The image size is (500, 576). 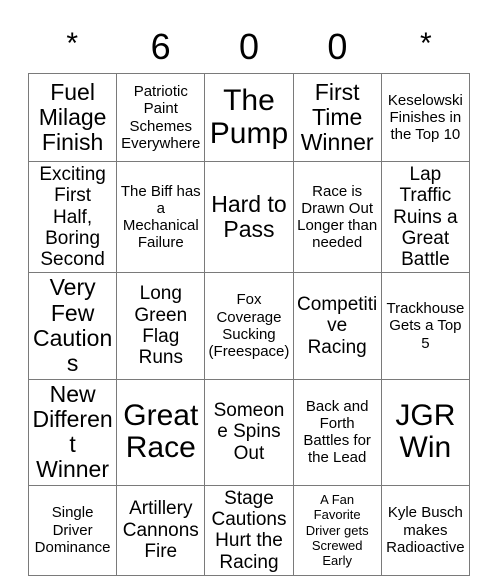 I want to click on bingo-cell-r2c4: Race is Drawn Out Longer than needed, so click(x=337, y=217).